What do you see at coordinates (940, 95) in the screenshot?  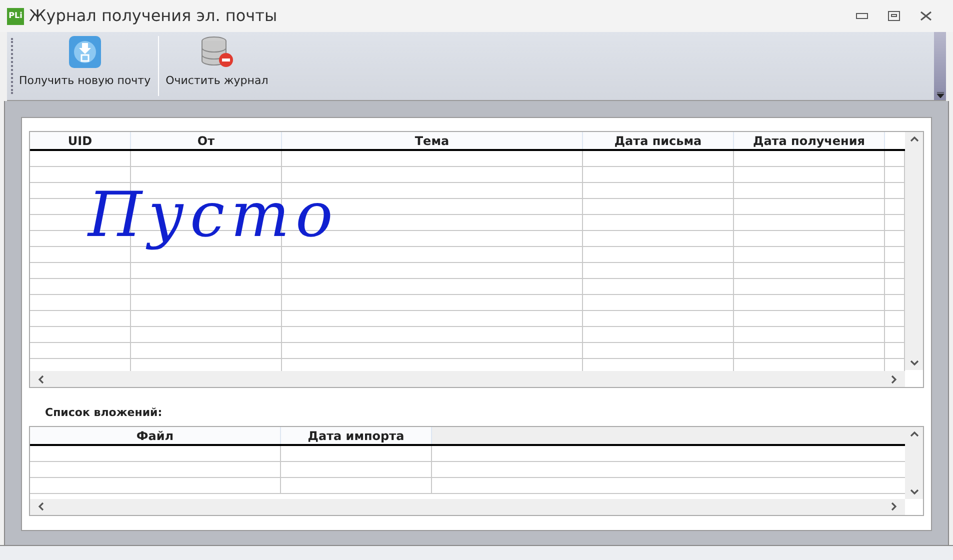 I see `dropdown-icon` at bounding box center [940, 95].